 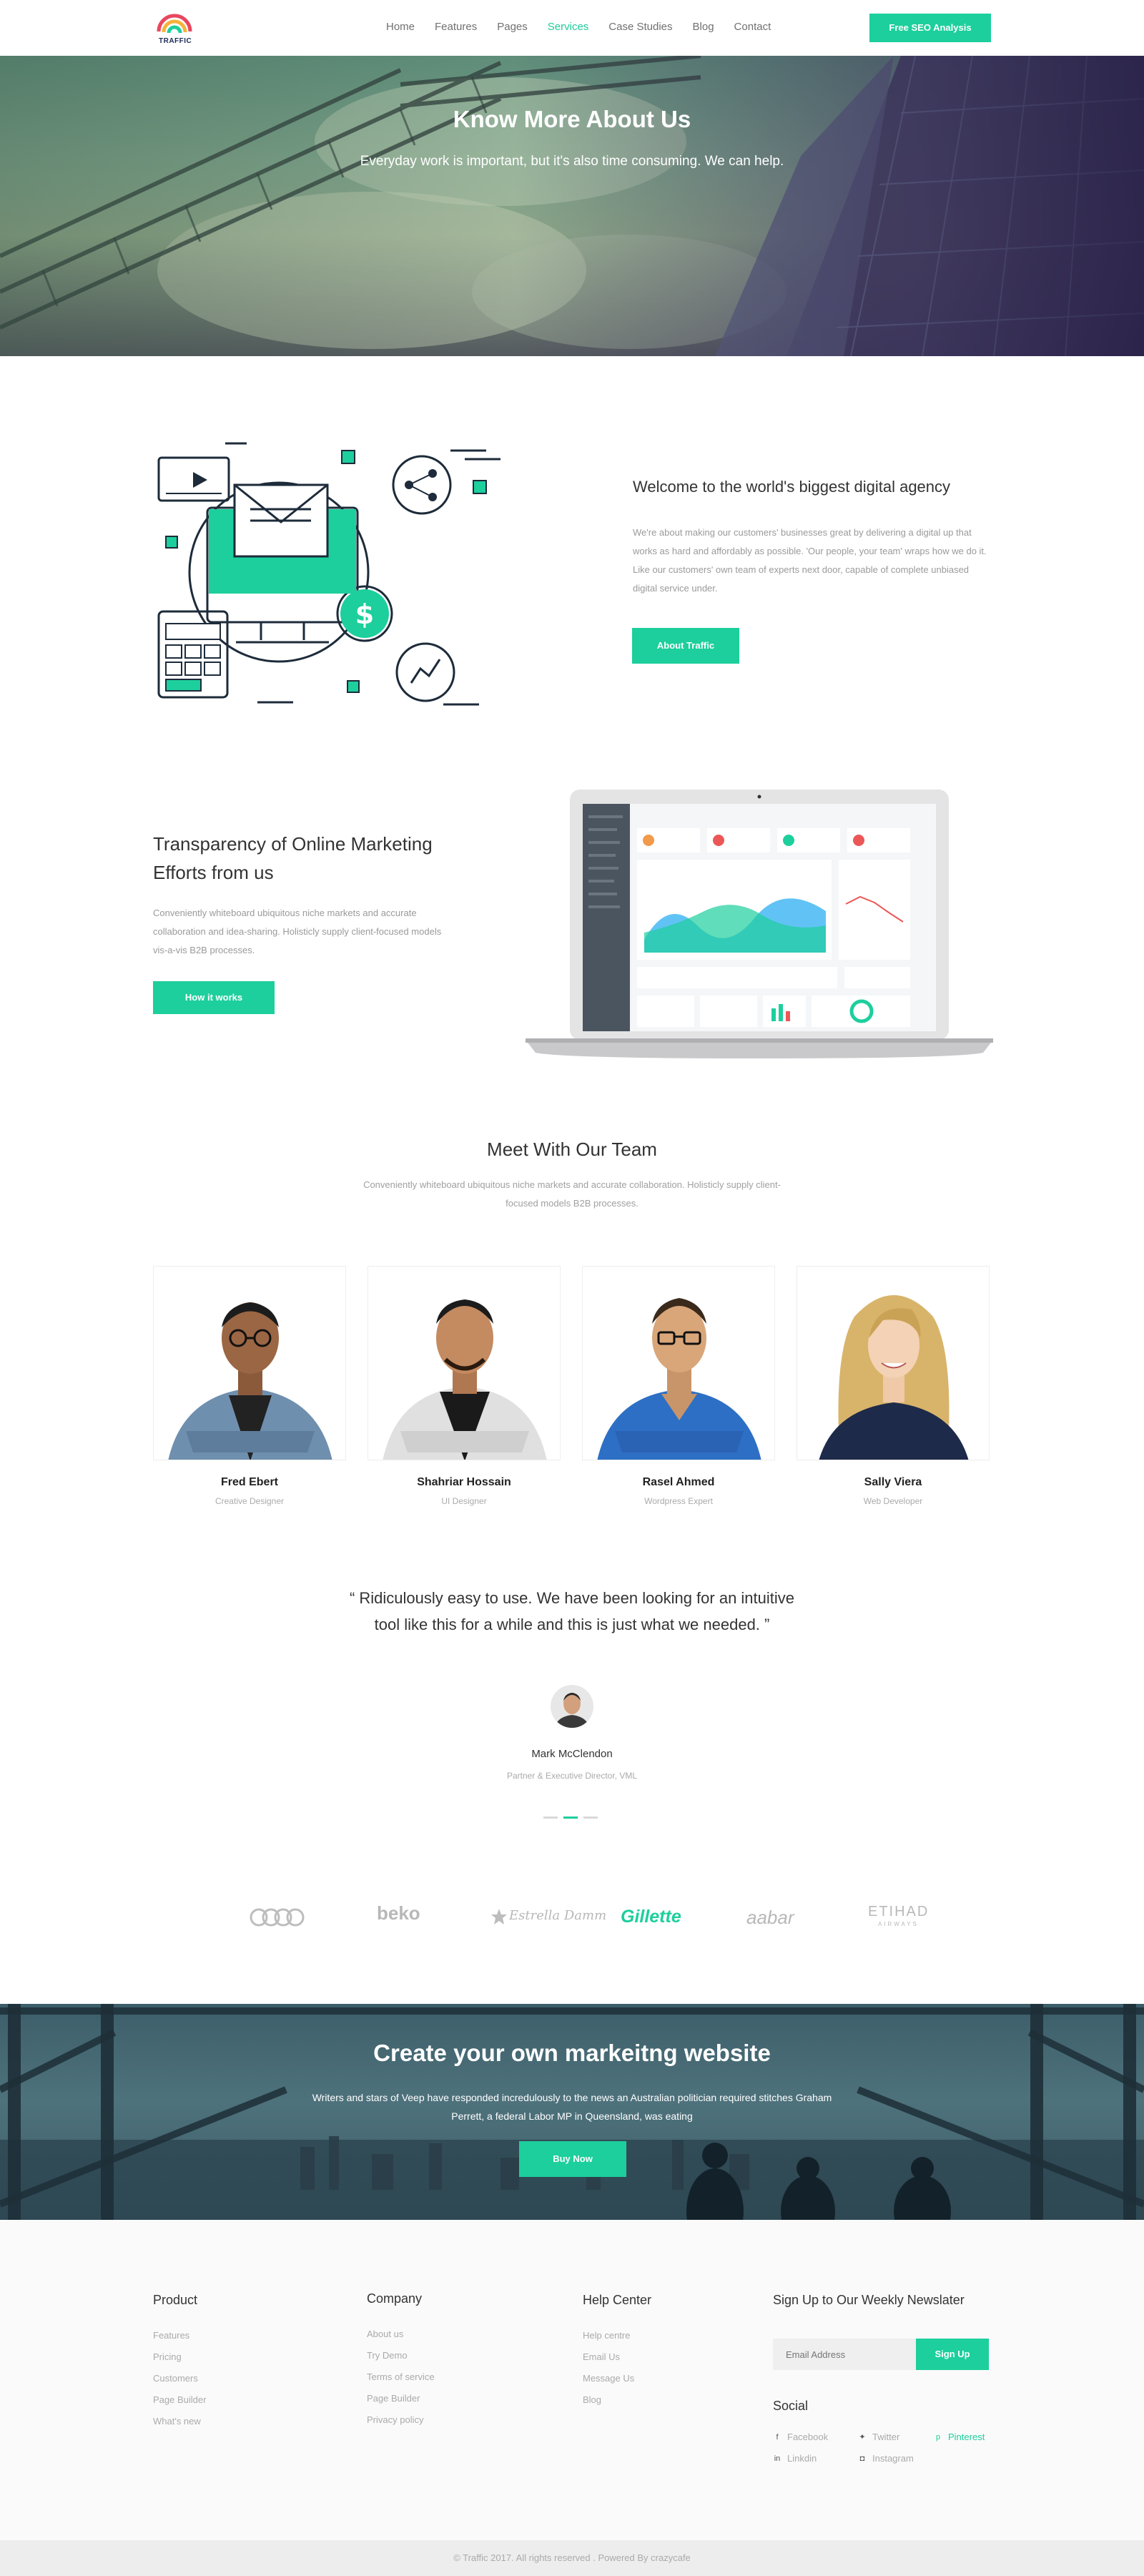 I want to click on team-member-card: Shahriar Hossain UI Designer, so click(x=464, y=1386).